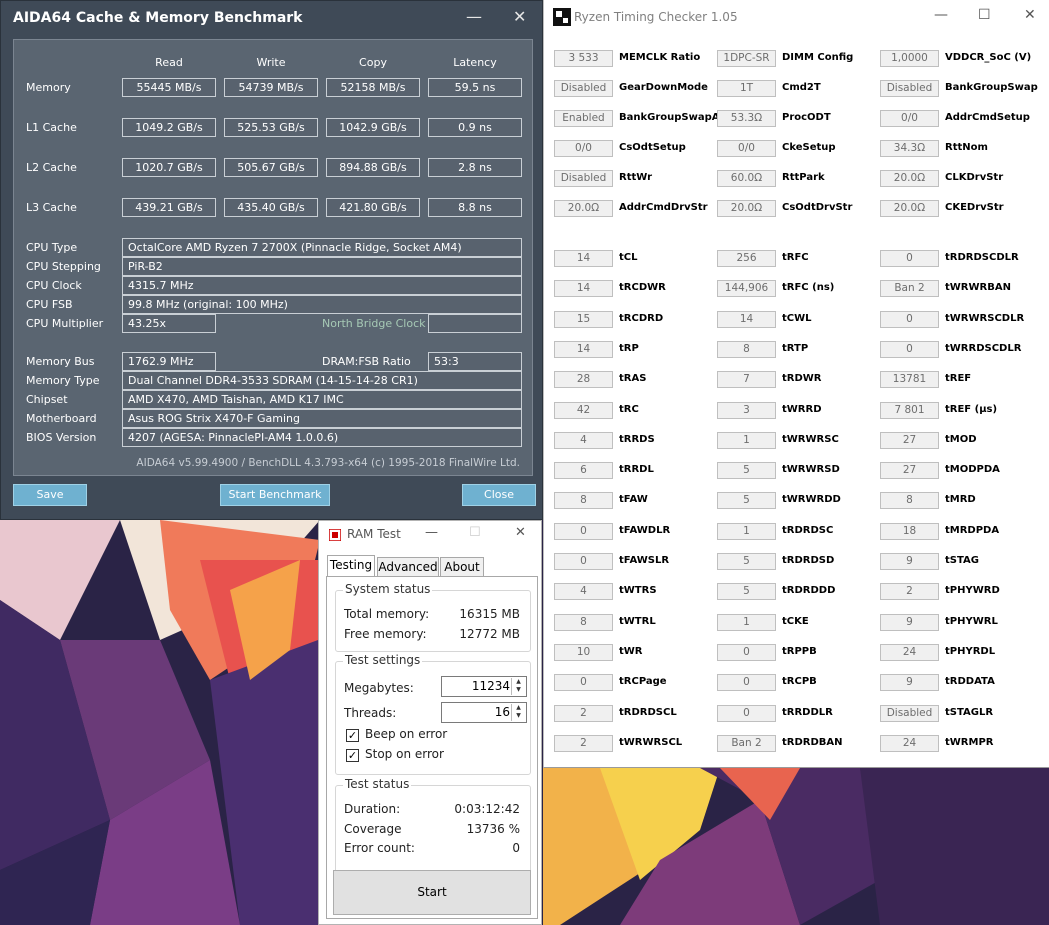 The image size is (1049, 925). I want to click on app-icon, so click(562, 17).